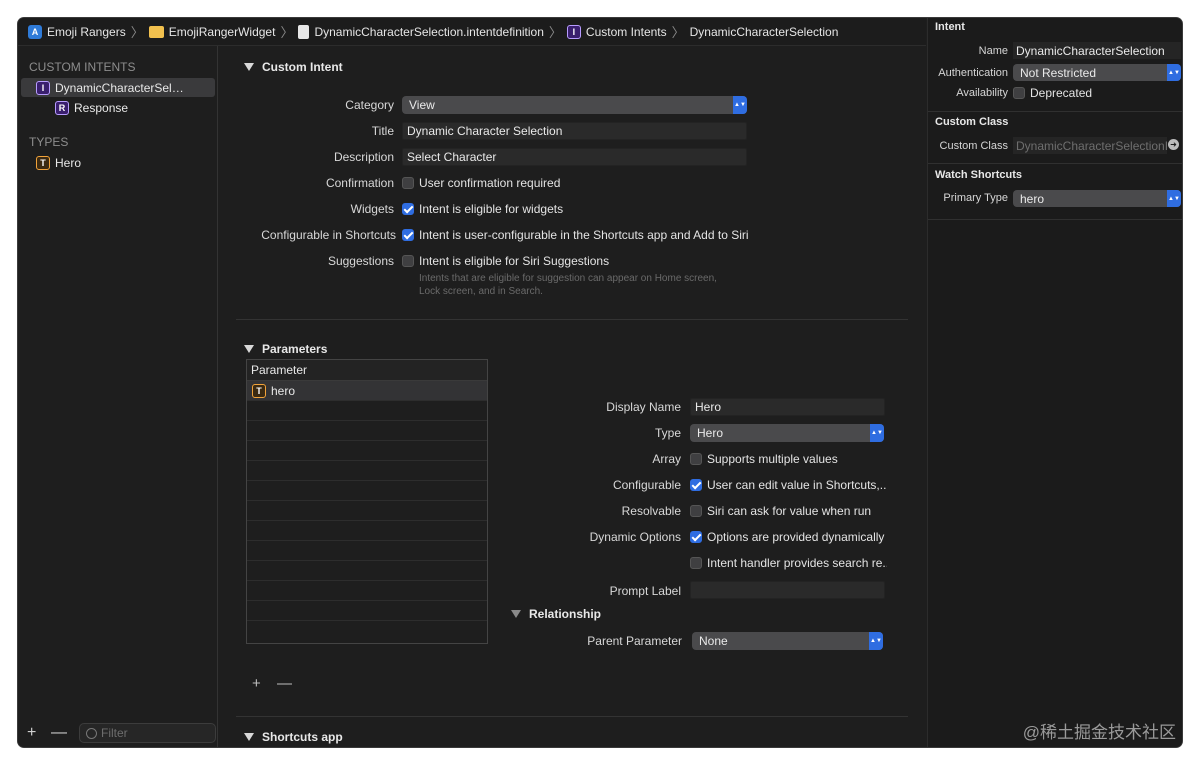  I want to click on primary-type-label: Primary Type, so click(975, 198).